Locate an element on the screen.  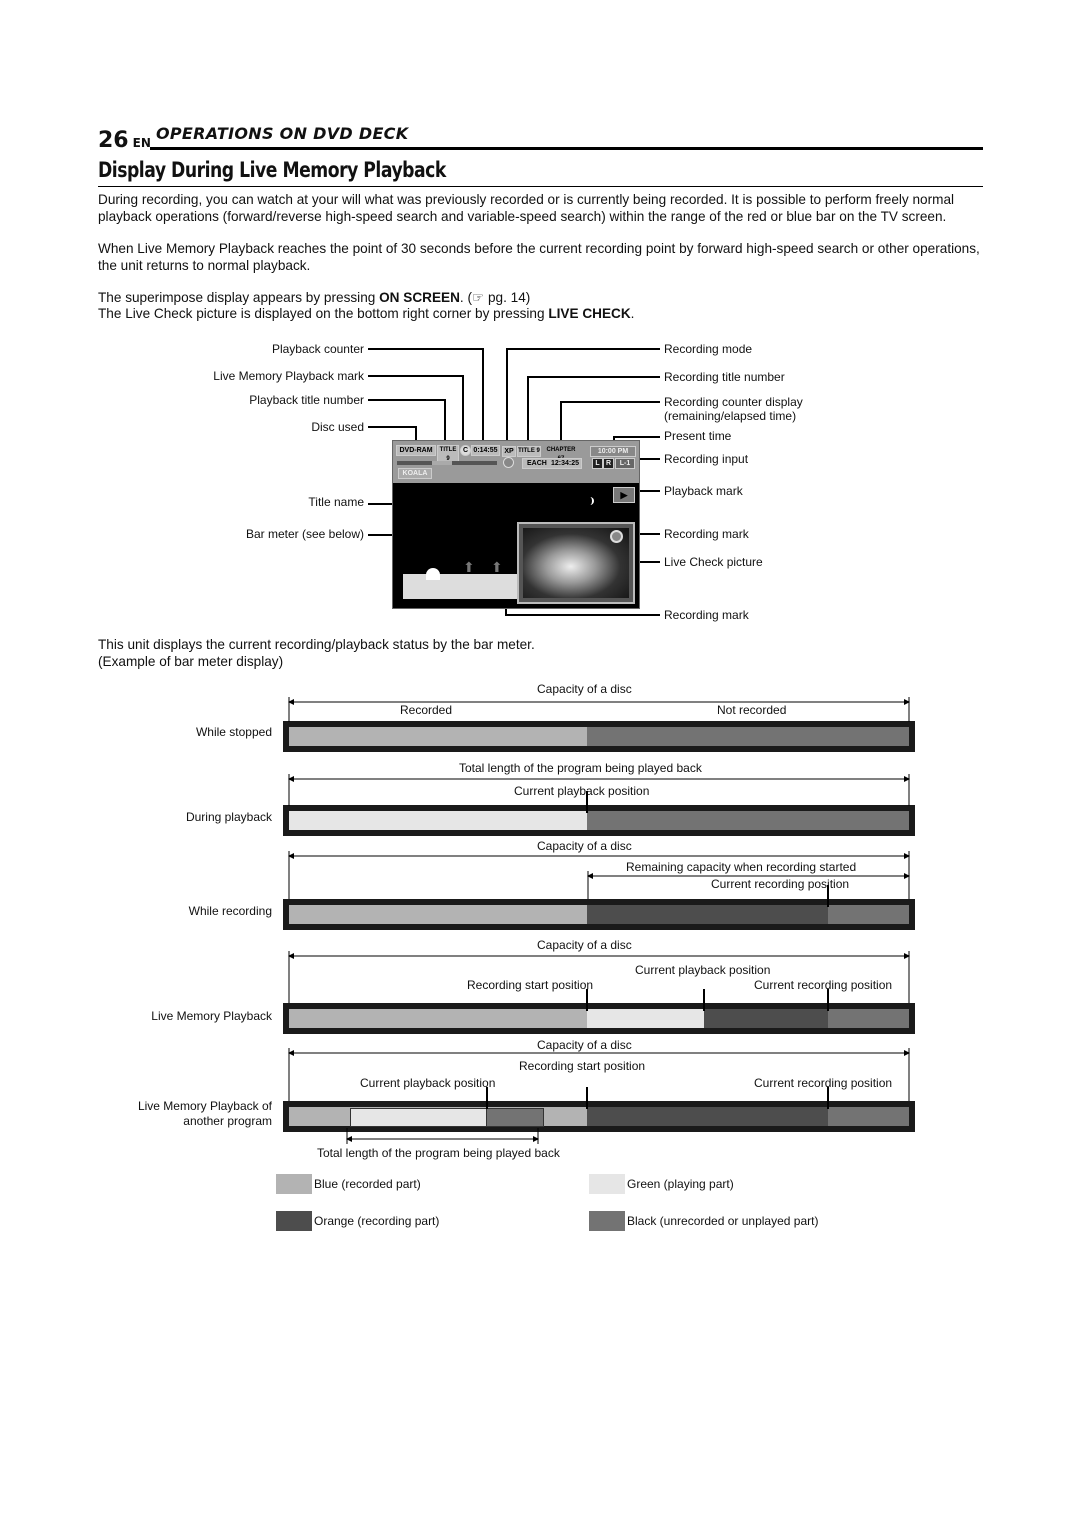
legend-swatch-blue is located at coordinates (294, 1184).